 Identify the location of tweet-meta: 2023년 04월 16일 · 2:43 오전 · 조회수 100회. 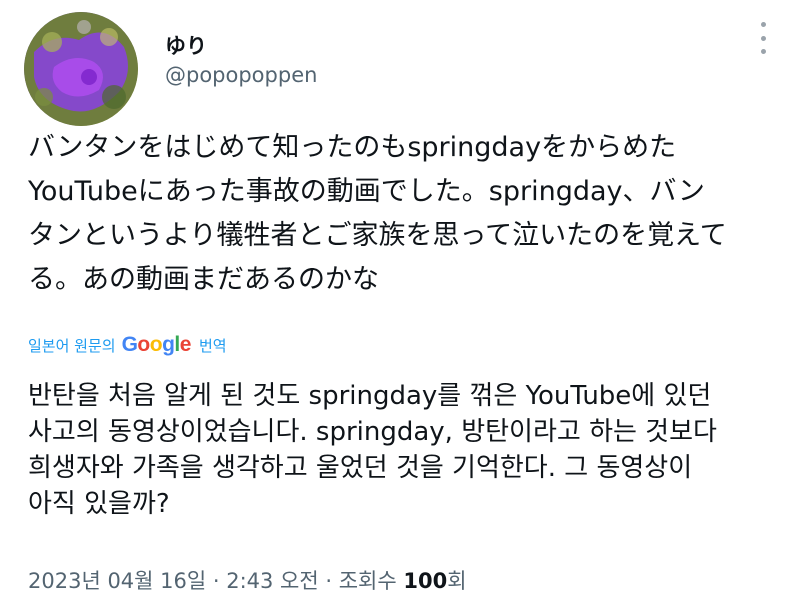
(247, 580).